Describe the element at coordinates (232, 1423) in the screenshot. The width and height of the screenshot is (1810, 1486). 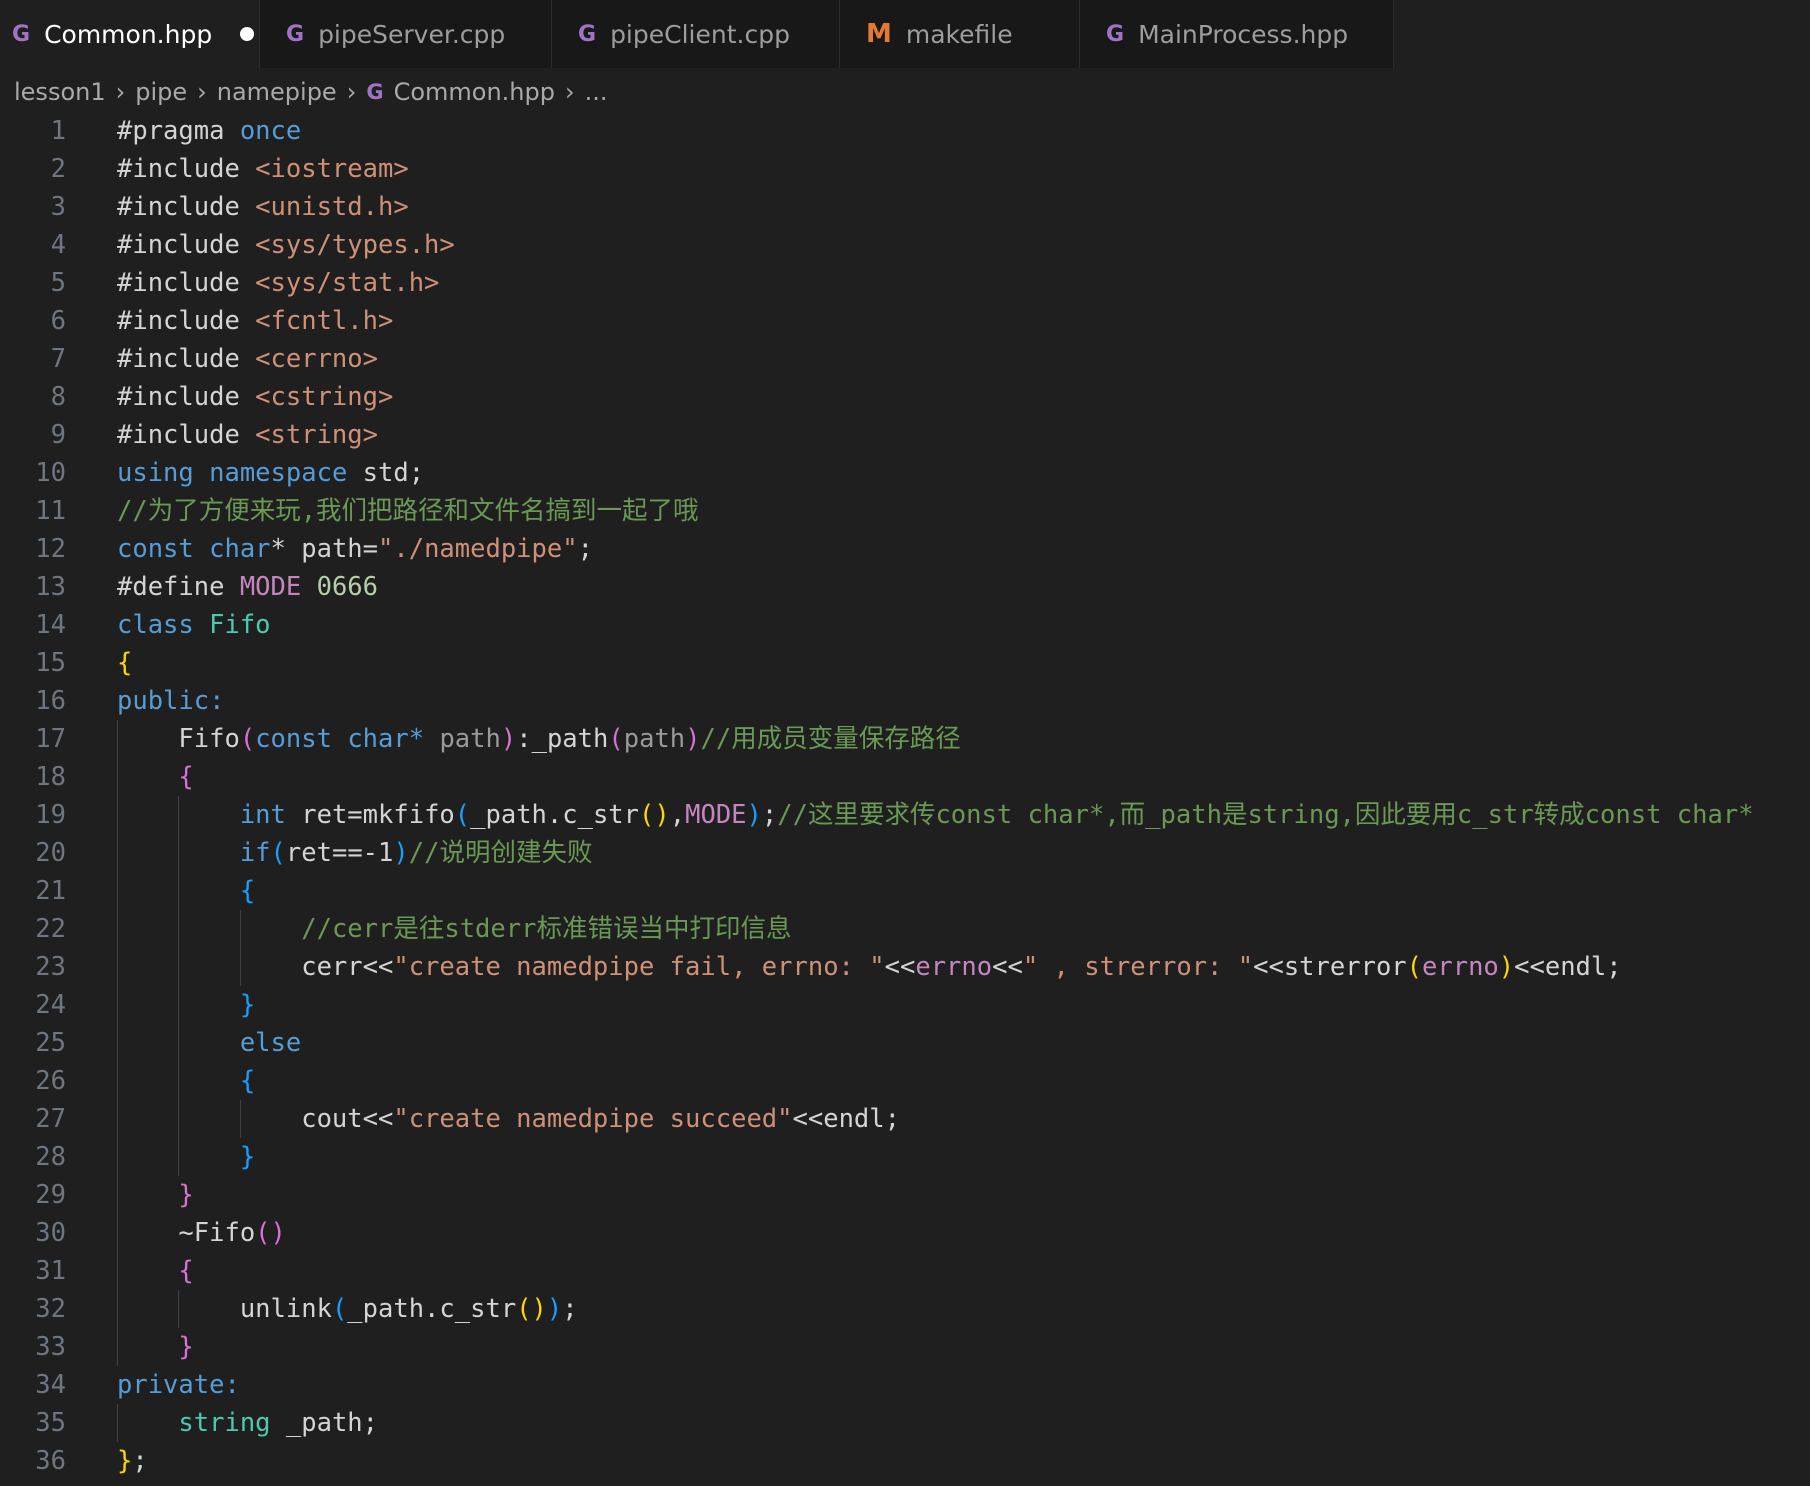
I see `code-token: string` at that location.